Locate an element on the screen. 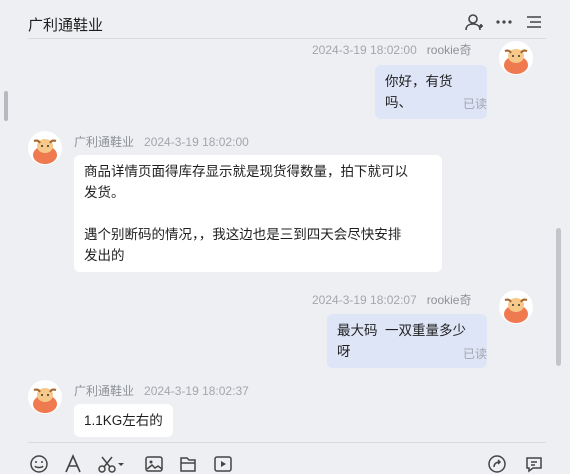 This screenshot has width=570, height=474. chat-title: 广利通鞋业 is located at coordinates (66, 25).